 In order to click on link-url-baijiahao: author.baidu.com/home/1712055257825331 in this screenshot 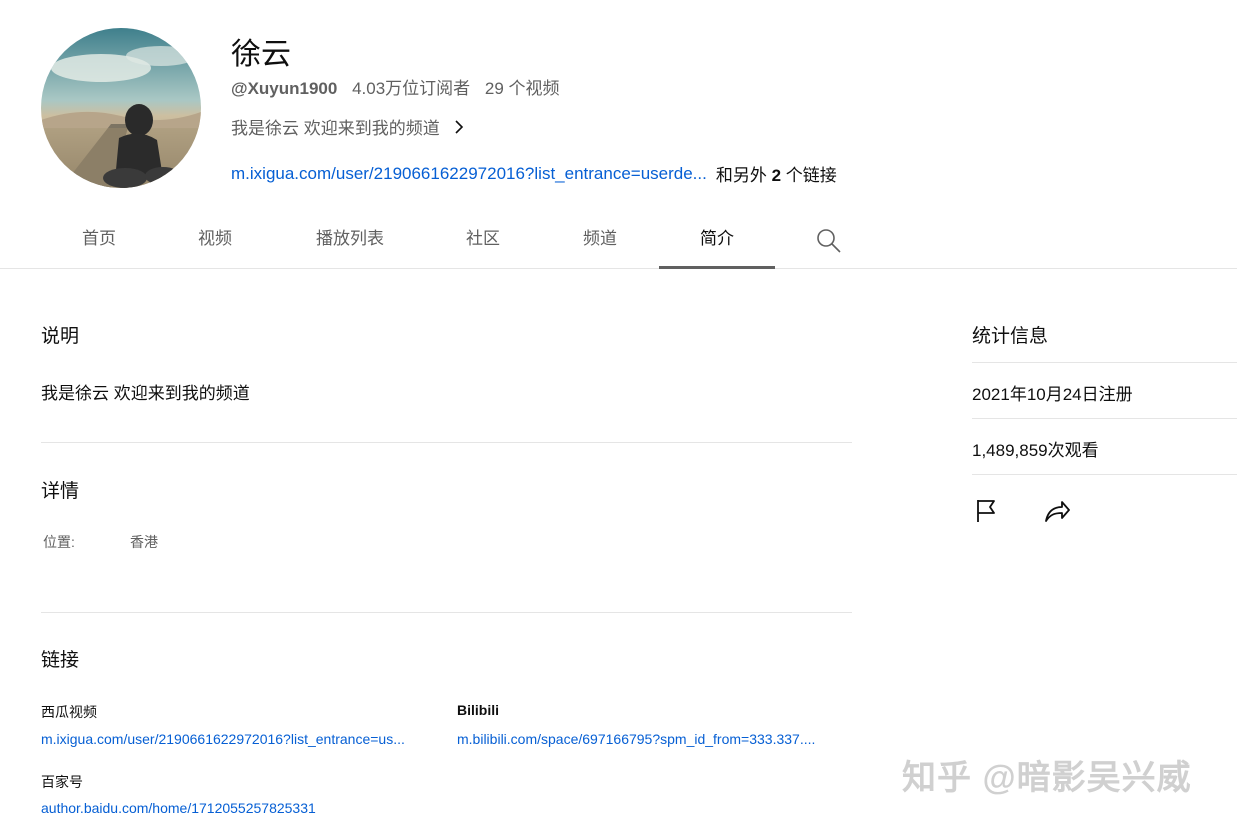, I will do `click(178, 808)`.